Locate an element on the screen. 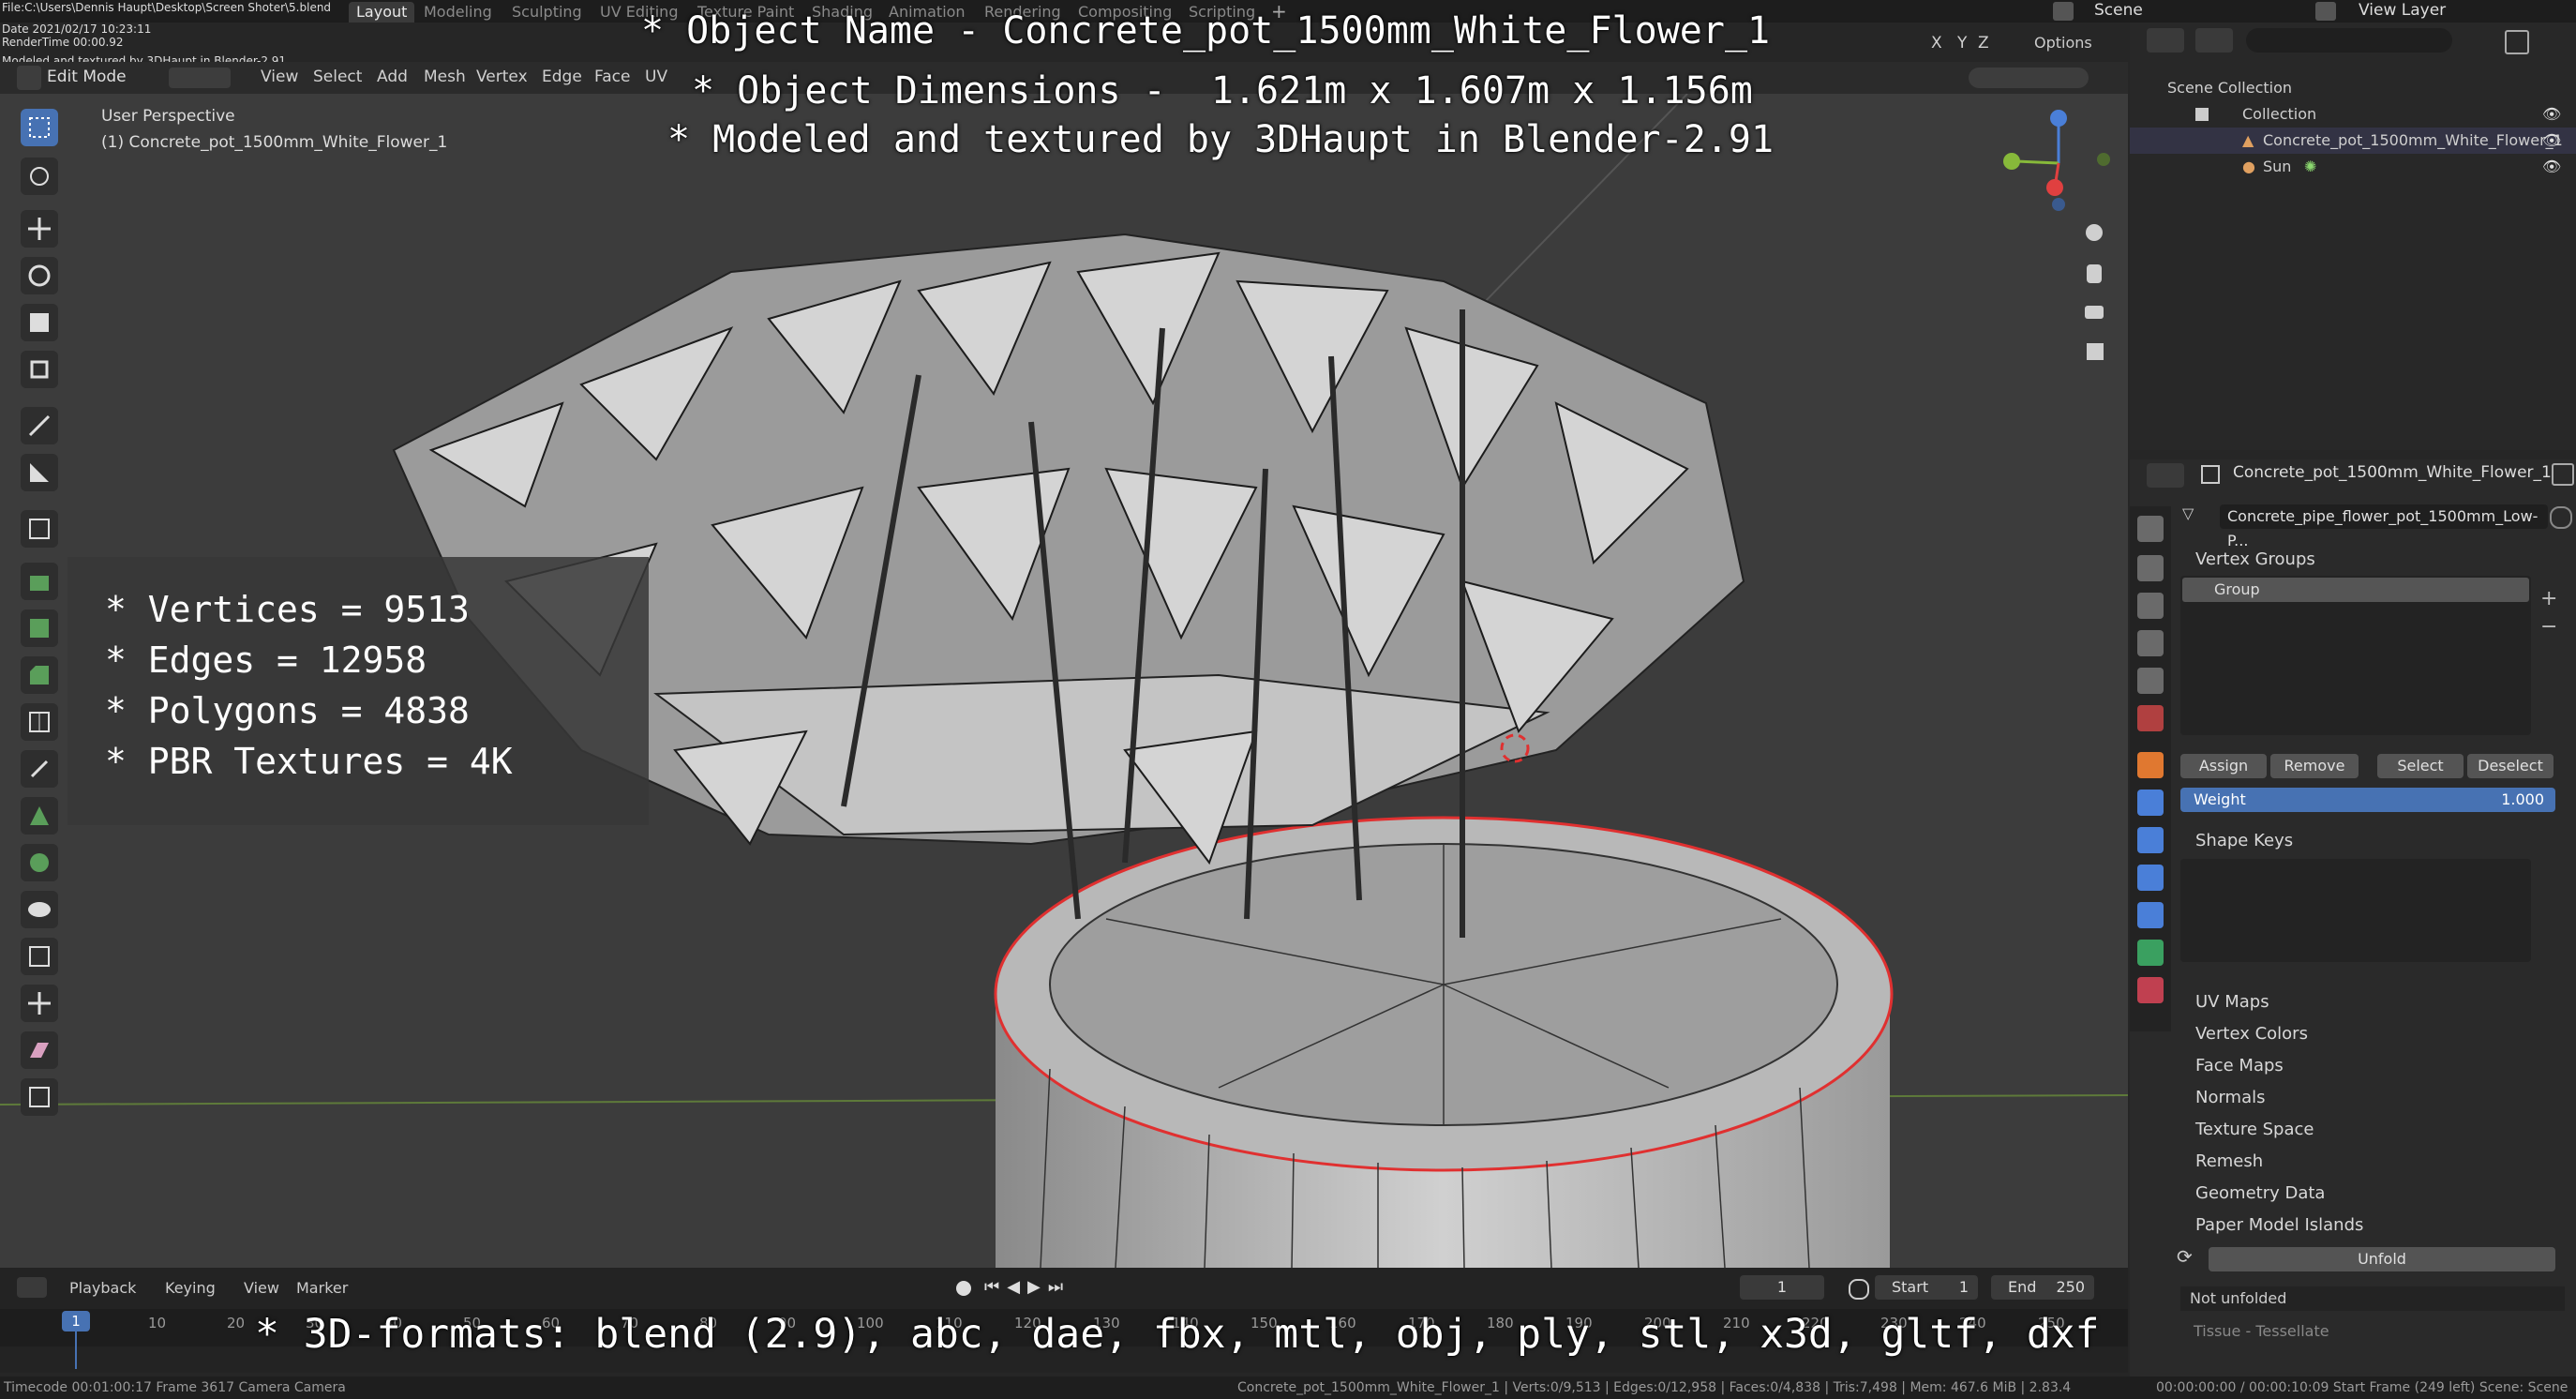 This screenshot has height=1399, width=2576. assign-button: Assign is located at coordinates (2224, 766).